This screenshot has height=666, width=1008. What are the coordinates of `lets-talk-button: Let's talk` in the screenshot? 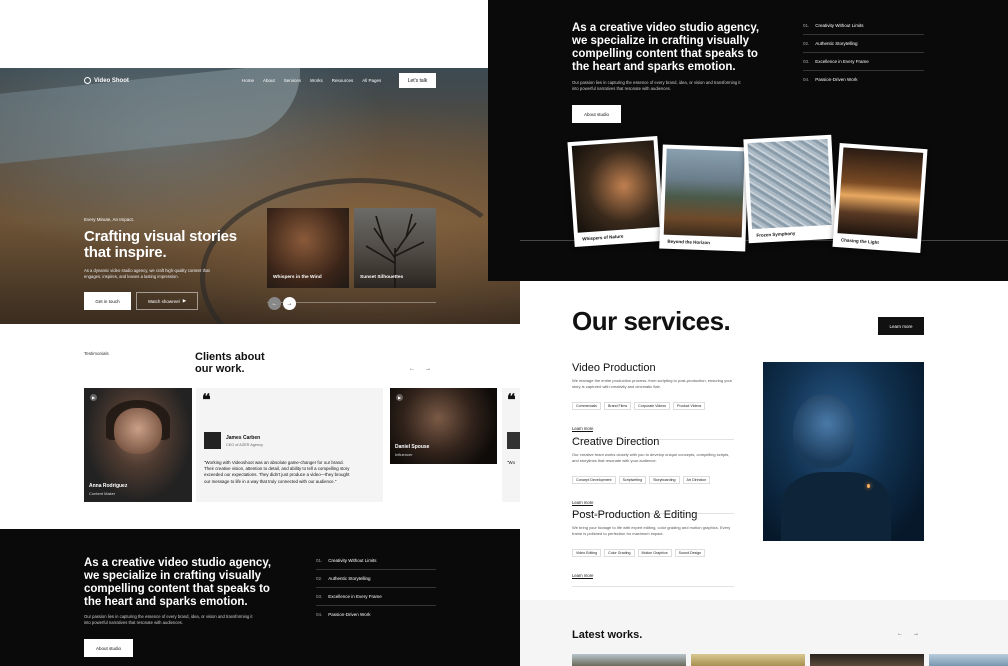 It's located at (417, 80).